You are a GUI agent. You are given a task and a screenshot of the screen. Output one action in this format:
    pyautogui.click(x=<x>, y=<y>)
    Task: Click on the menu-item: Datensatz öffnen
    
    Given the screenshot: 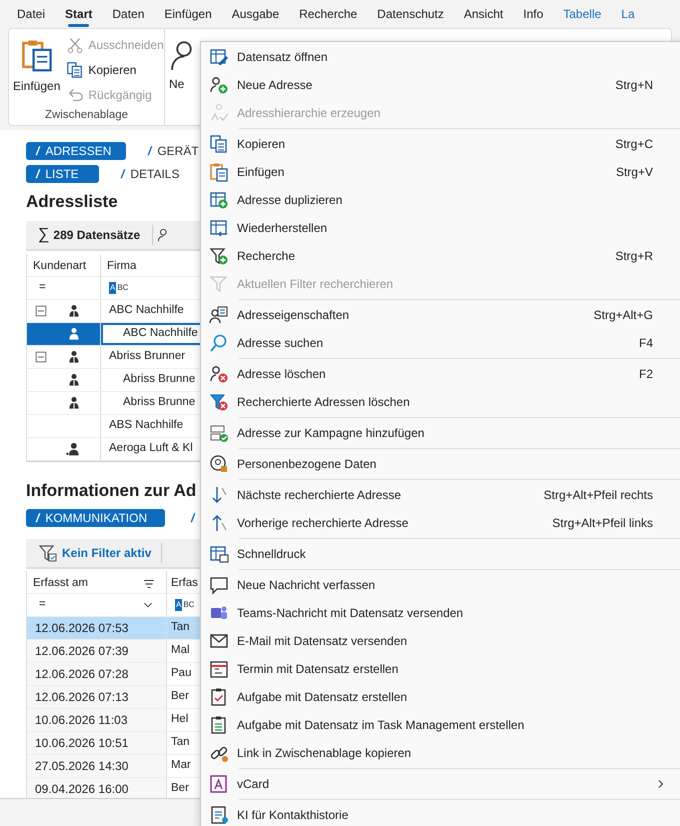 What is the action you would take?
    pyautogui.click(x=440, y=57)
    